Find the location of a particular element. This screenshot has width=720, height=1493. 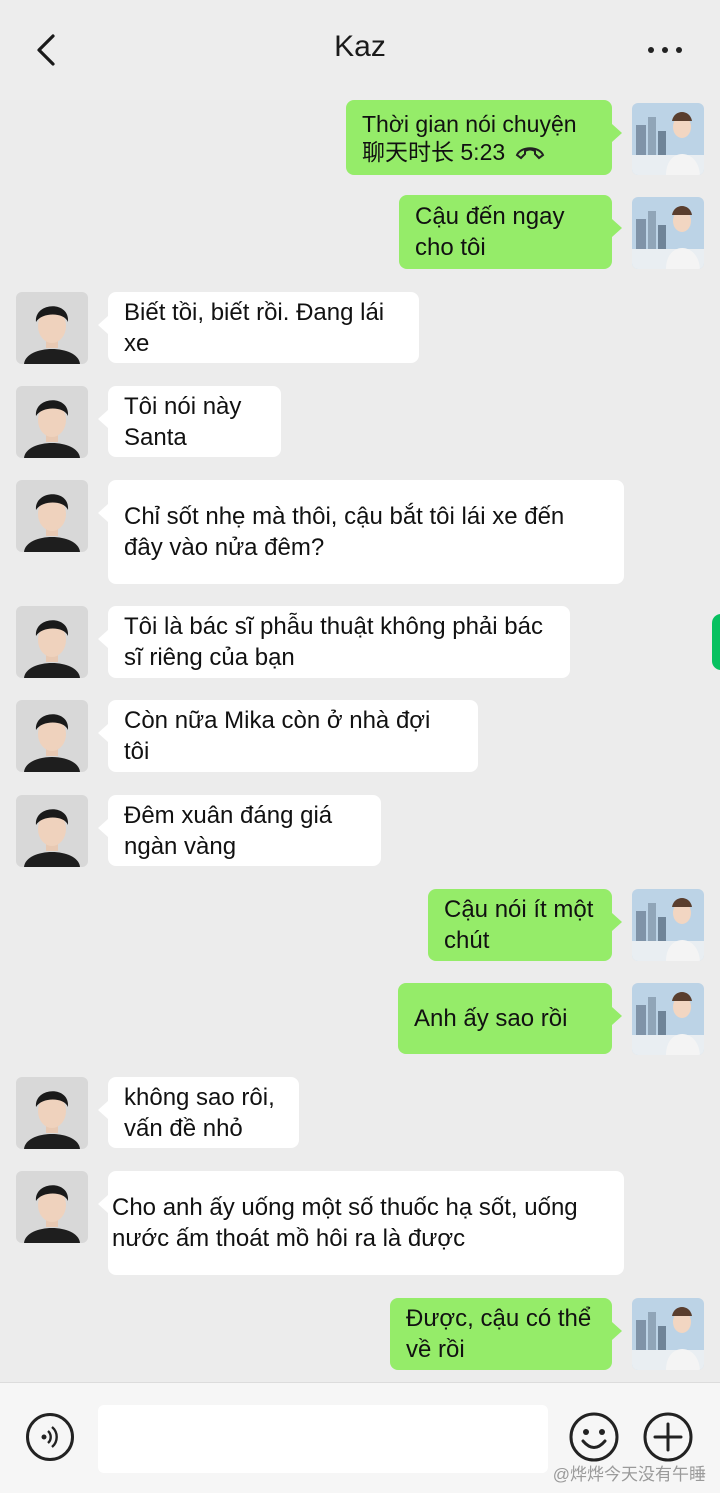

message-bubble-sent: Anh ấy sao rồi is located at coordinates (510, 1018).